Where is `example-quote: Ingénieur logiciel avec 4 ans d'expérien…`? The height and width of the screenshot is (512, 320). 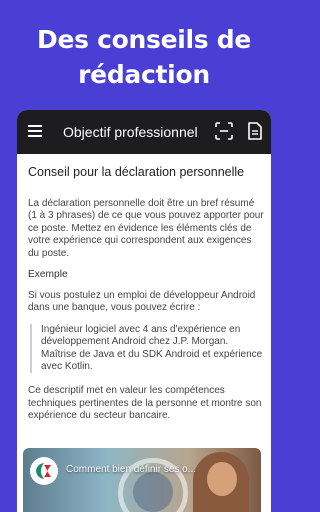
example-quote: Ingénieur logiciel avec 4 ans d'expérien… is located at coordinates (147, 348).